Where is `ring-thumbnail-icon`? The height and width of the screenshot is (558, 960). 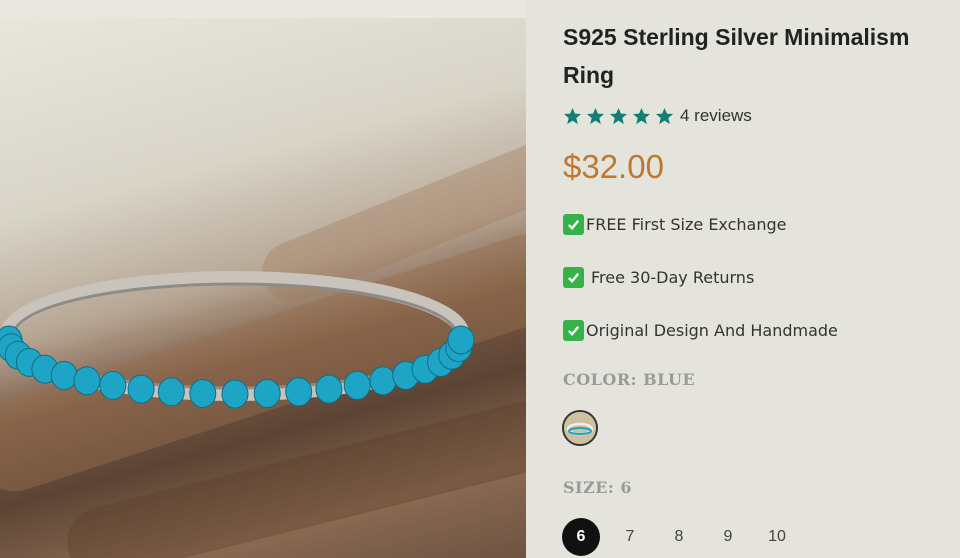 ring-thumbnail-icon is located at coordinates (580, 428).